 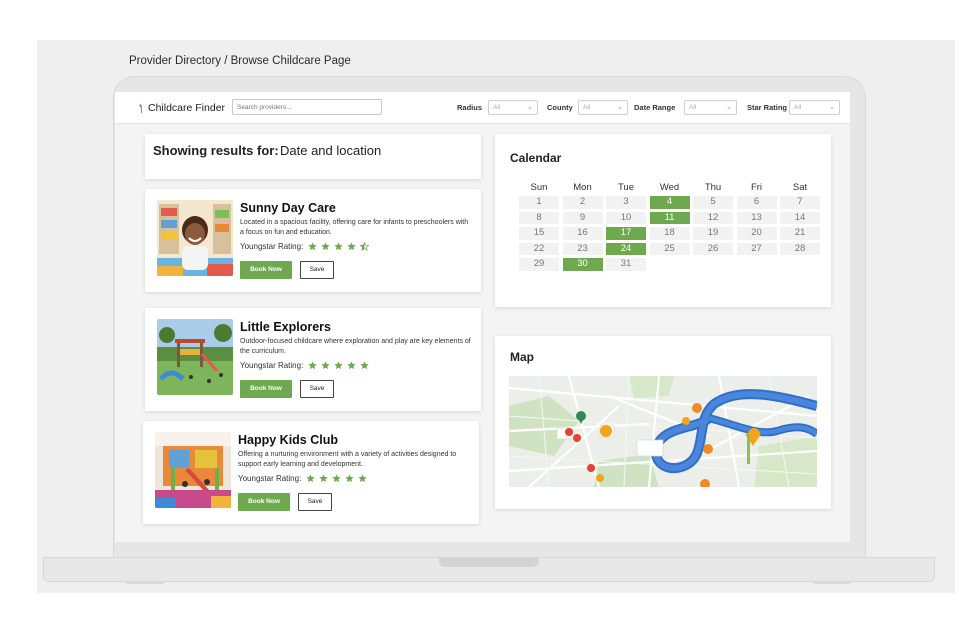 What do you see at coordinates (800, 217) in the screenshot?
I see `calendar-day: 14` at bounding box center [800, 217].